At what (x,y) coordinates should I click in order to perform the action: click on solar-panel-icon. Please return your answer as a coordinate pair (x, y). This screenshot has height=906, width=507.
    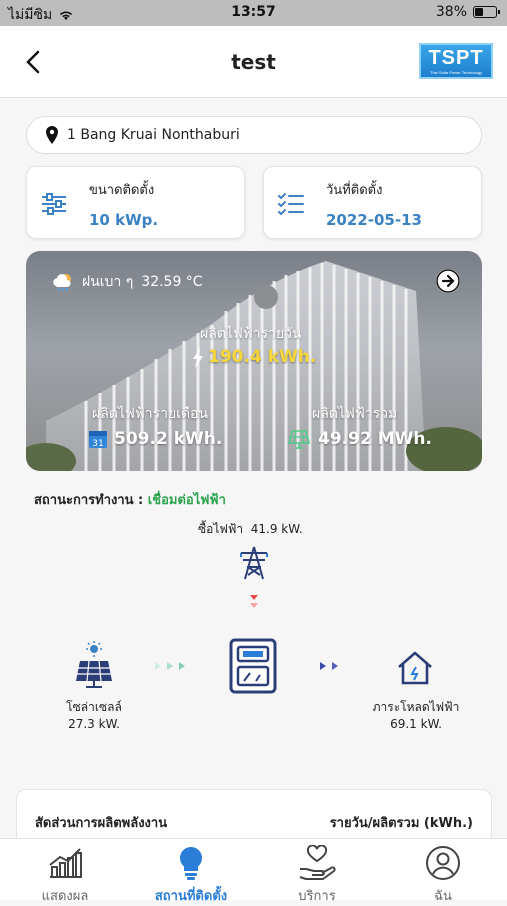
    Looking at the image, I should click on (299, 439).